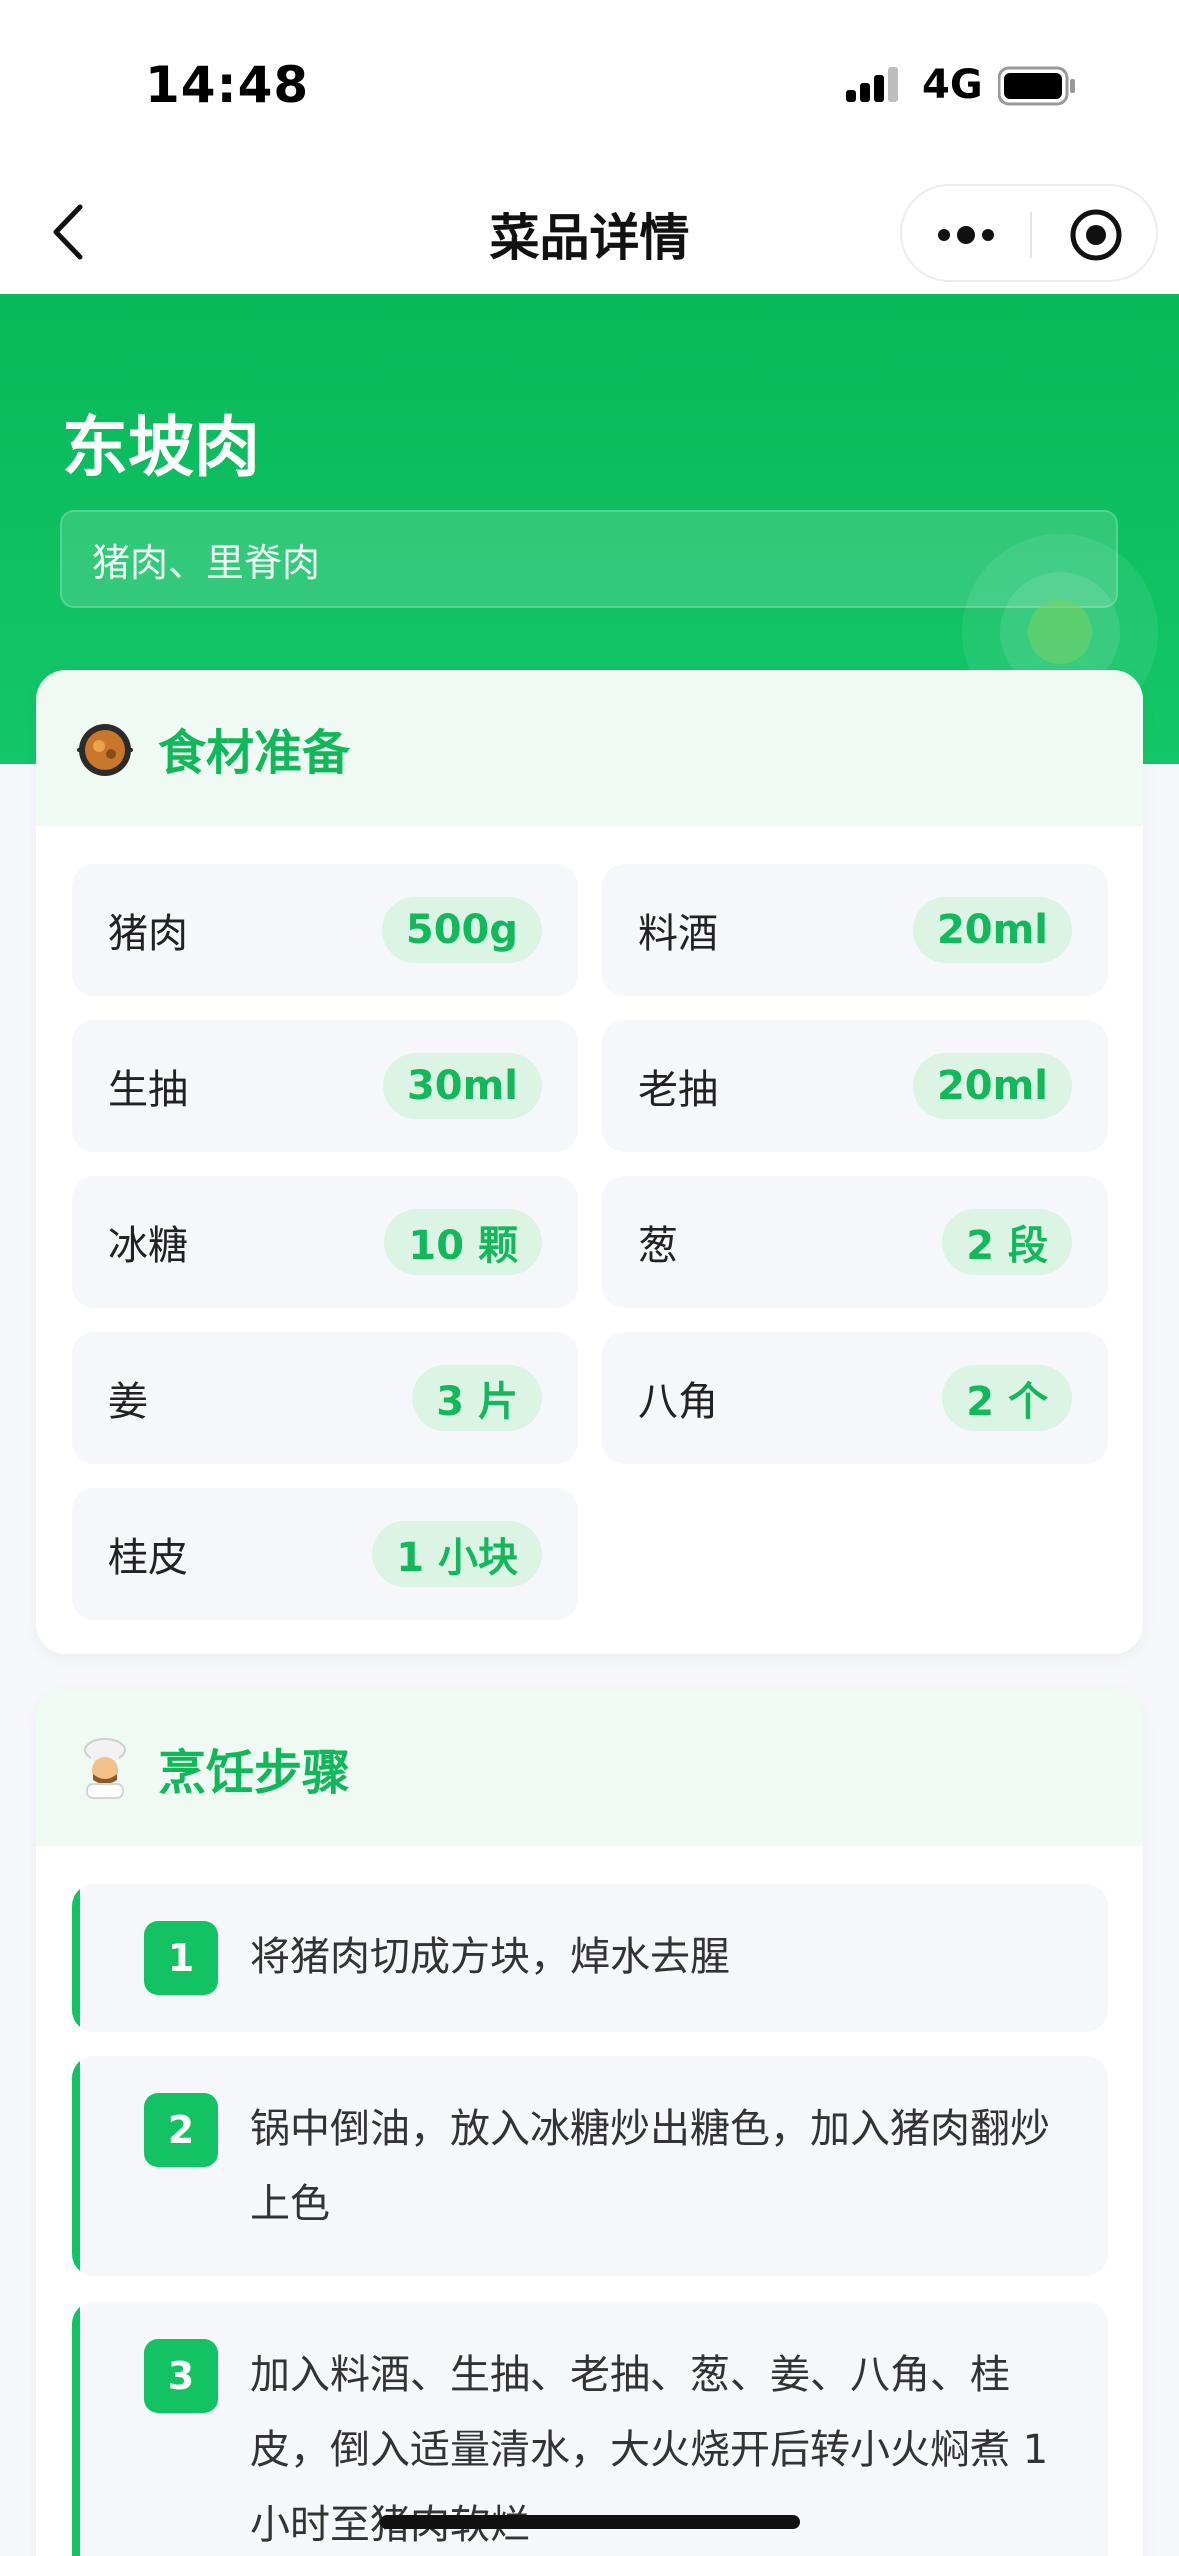 This screenshot has height=2556, width=1179. I want to click on ingredient-amount: 10 颗, so click(463, 1242).